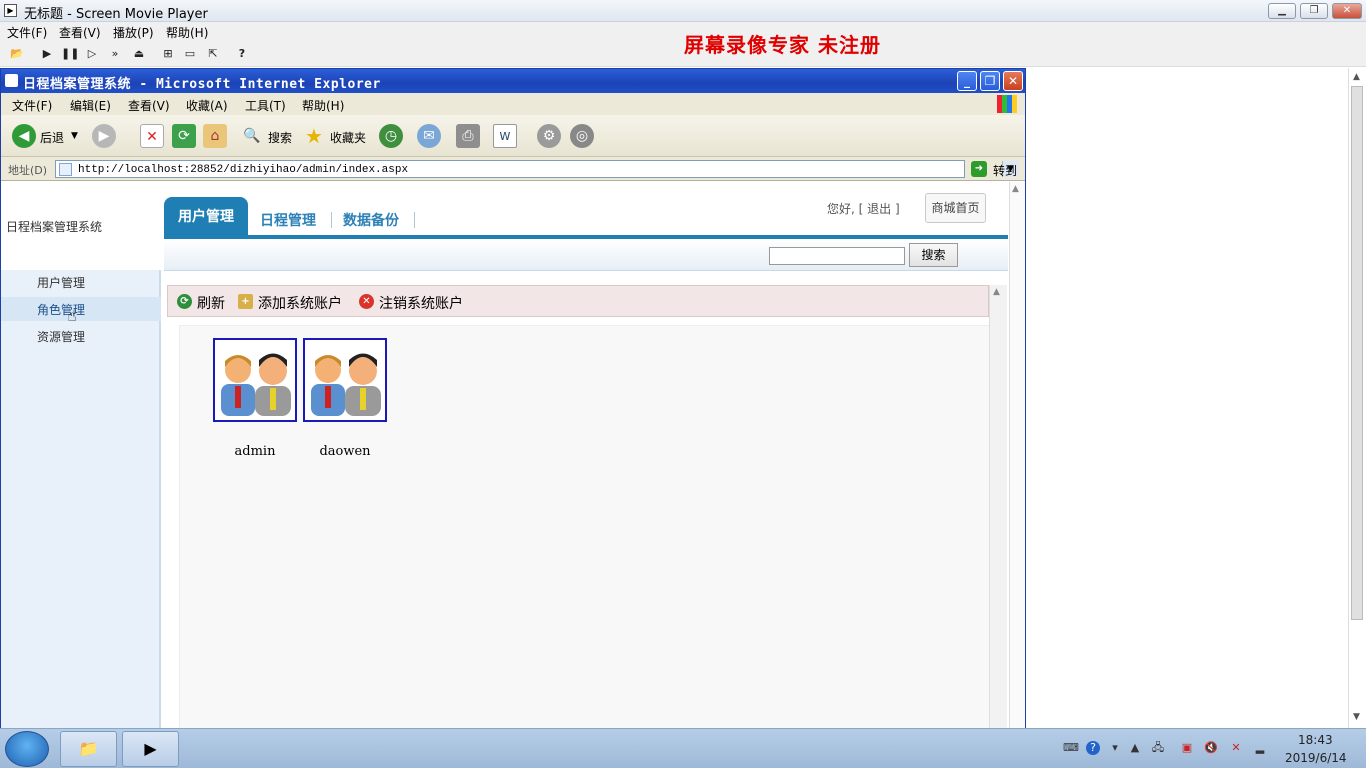 Image resolution: width=1366 pixels, height=768 pixels. I want to click on mail-icon: ✉, so click(429, 136).